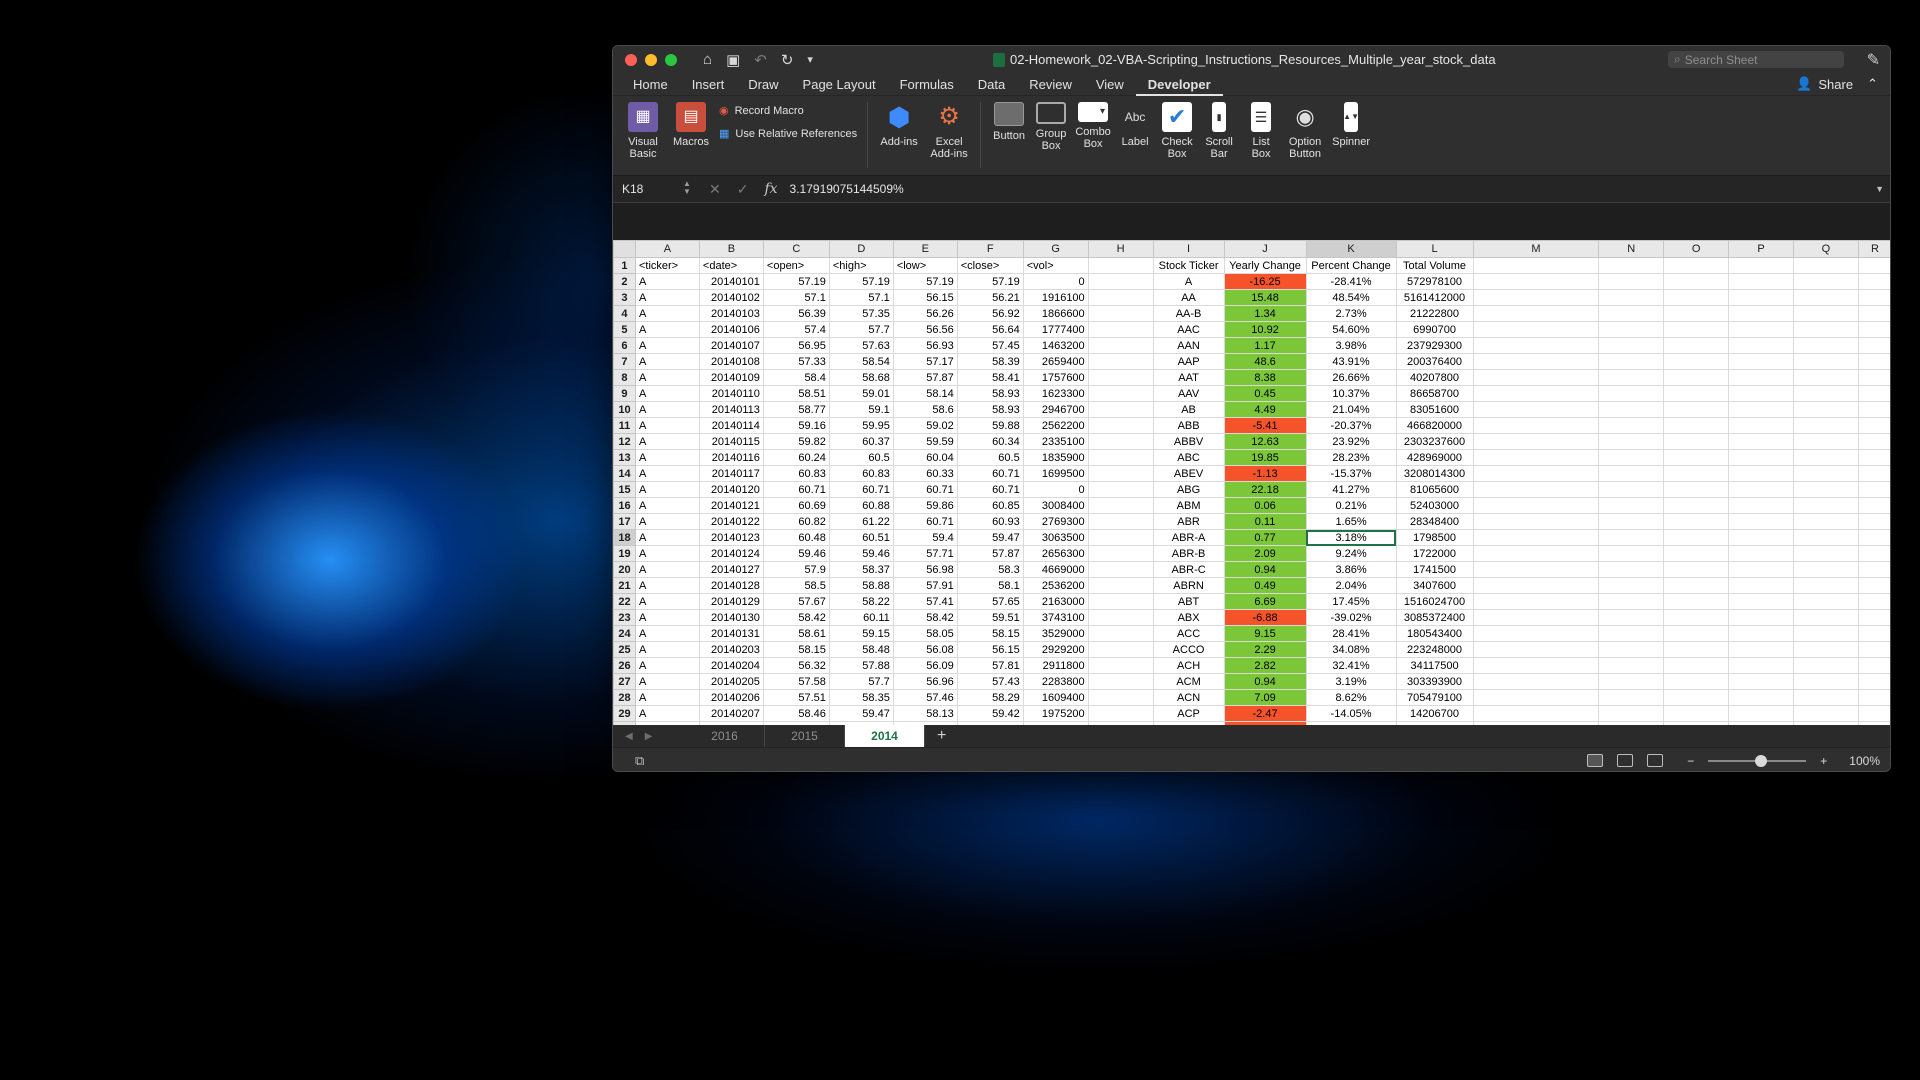  What do you see at coordinates (927, 84) in the screenshot?
I see `tab-formulas: Formulas` at bounding box center [927, 84].